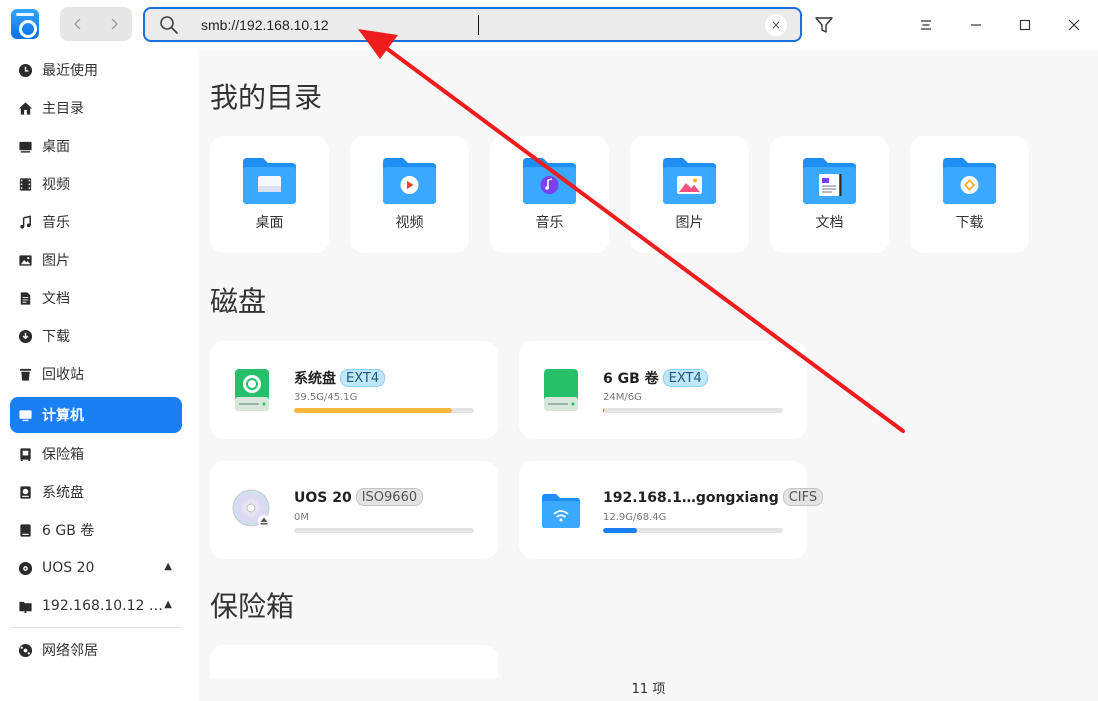 This screenshot has height=701, width=1098. I want to click on file-manager-logo-icon, so click(25, 24).